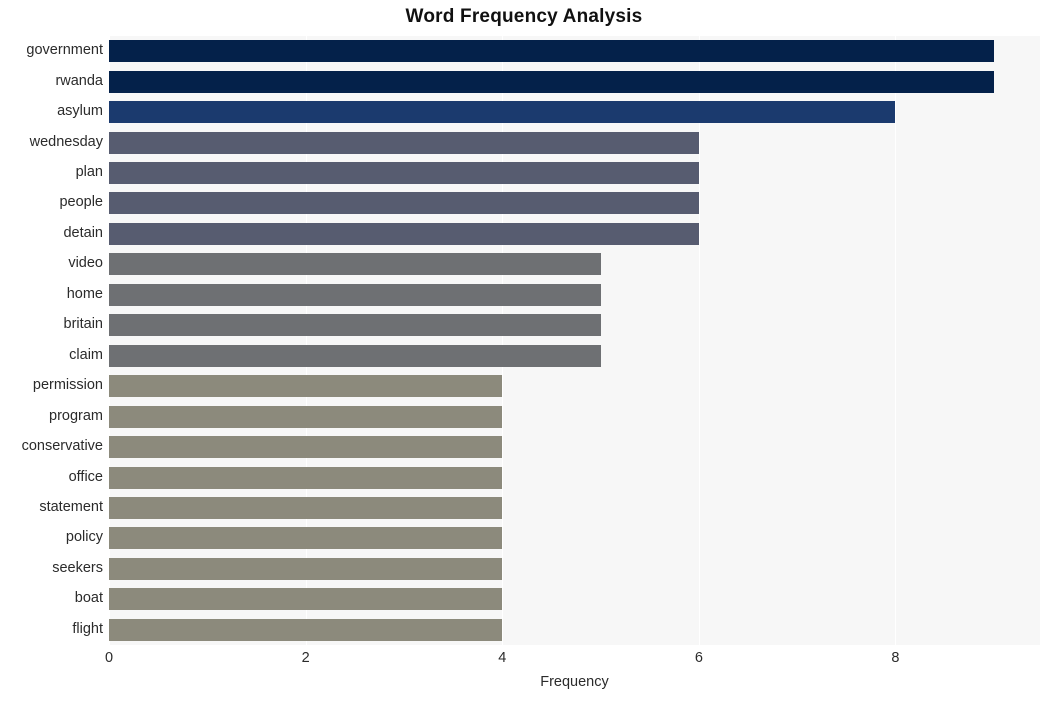  I want to click on x-axis-tick-label: 8, so click(895, 658).